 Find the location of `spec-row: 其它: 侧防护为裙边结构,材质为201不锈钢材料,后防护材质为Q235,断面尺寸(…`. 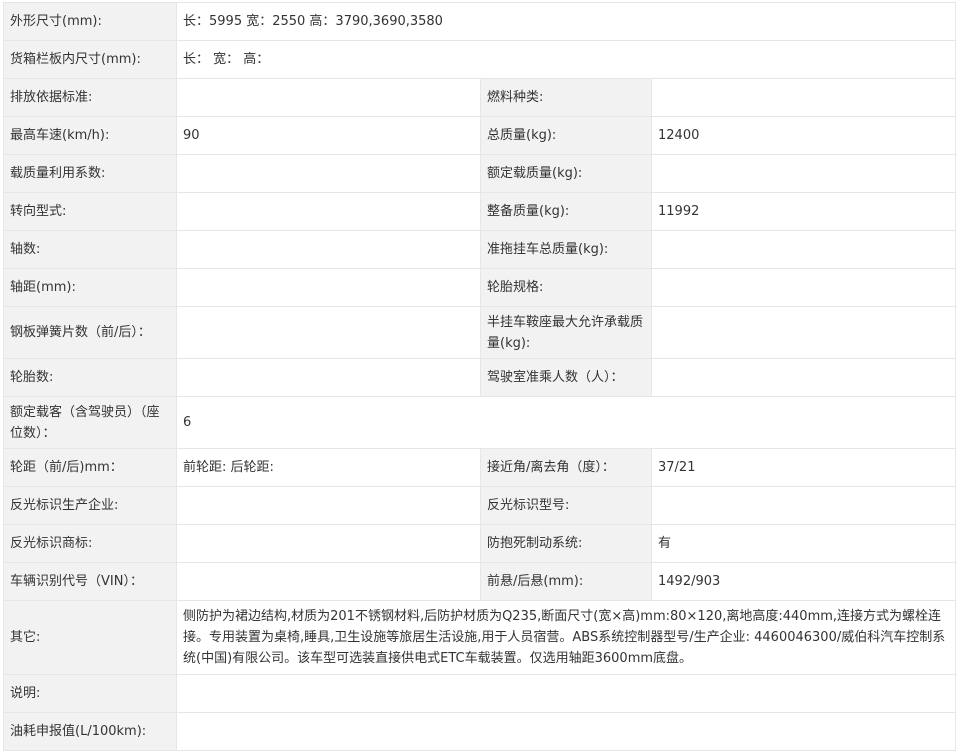

spec-row: 其它: 侧防护为裙边结构,材质为201不锈钢材料,后防护材质为Q235,断面尺寸(… is located at coordinates (479, 637).